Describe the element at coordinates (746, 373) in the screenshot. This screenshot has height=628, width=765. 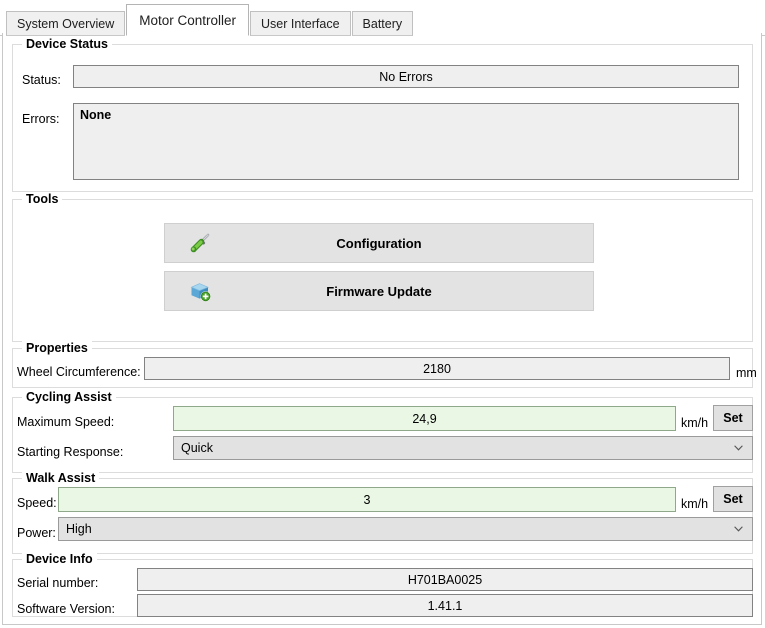
I see `wheel-circumference-unit: mm` at that location.